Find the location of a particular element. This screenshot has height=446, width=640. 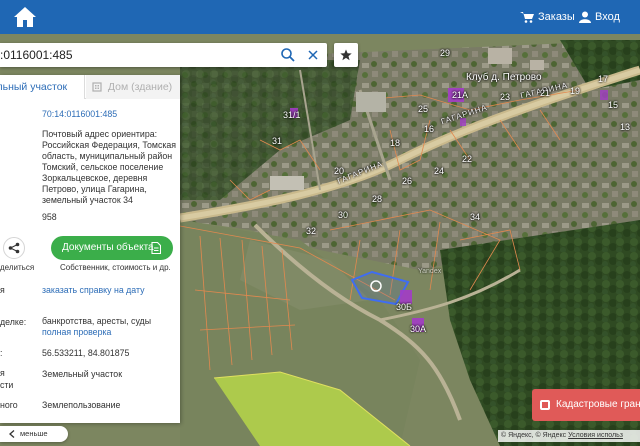

close-icon is located at coordinates (313, 55).